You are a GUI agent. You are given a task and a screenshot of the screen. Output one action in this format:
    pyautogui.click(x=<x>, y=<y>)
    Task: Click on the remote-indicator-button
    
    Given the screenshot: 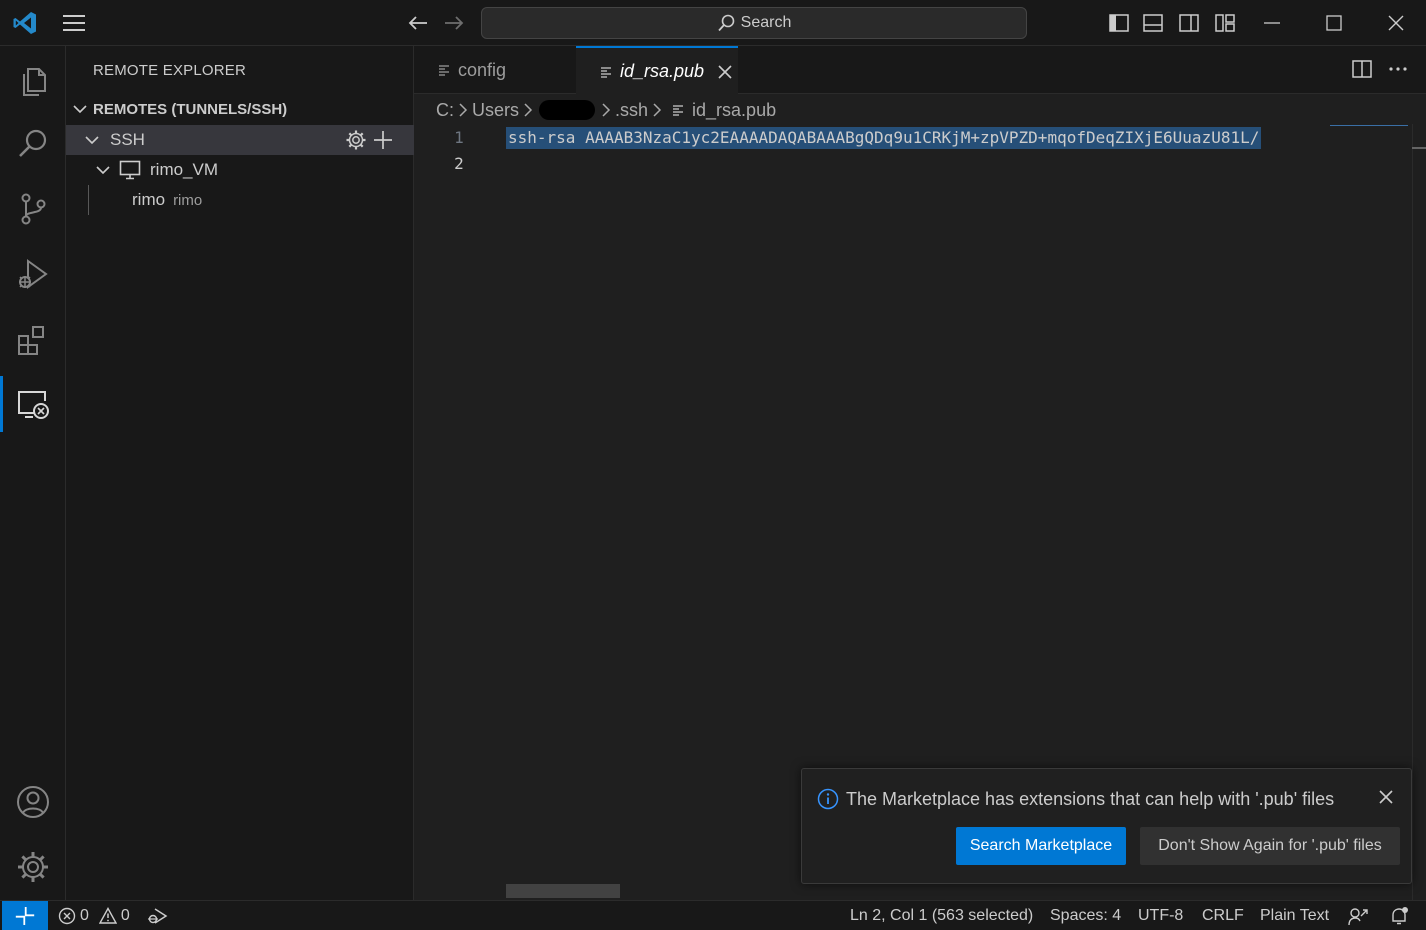 What is the action you would take?
    pyautogui.click(x=25, y=915)
    